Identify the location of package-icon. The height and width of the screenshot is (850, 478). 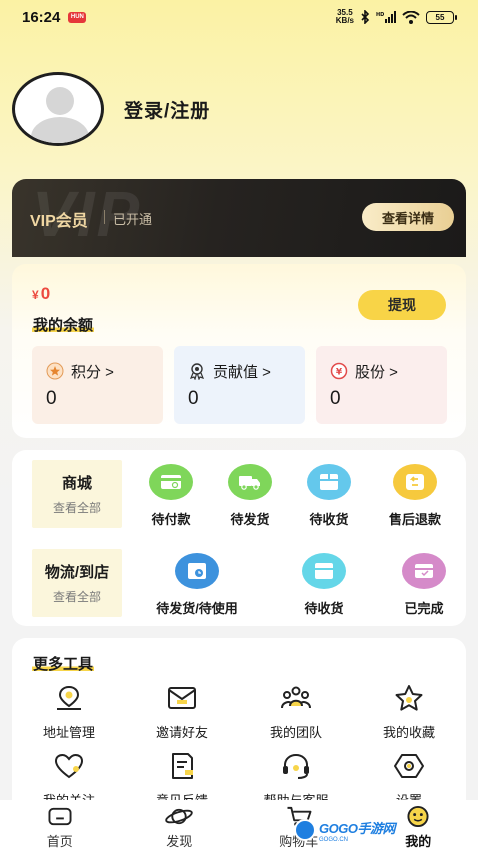
(329, 482).